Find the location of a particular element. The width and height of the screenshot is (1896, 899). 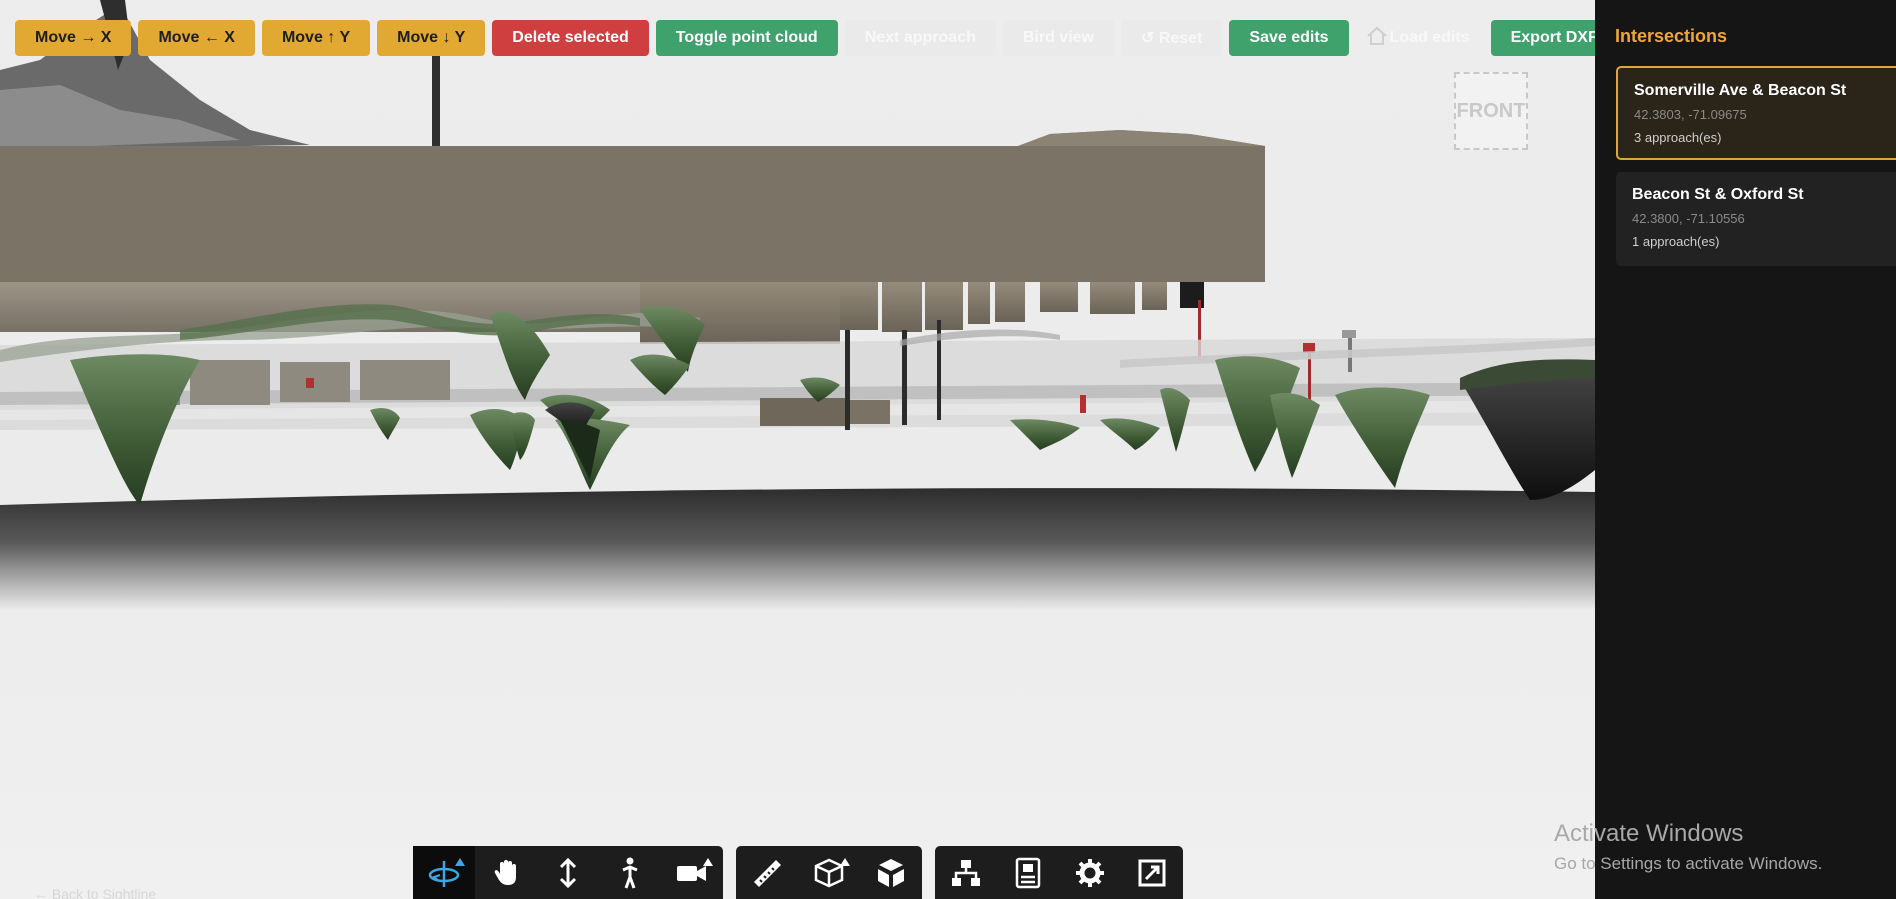

export-dxf-button: Export DXF is located at coordinates (1542, 38).